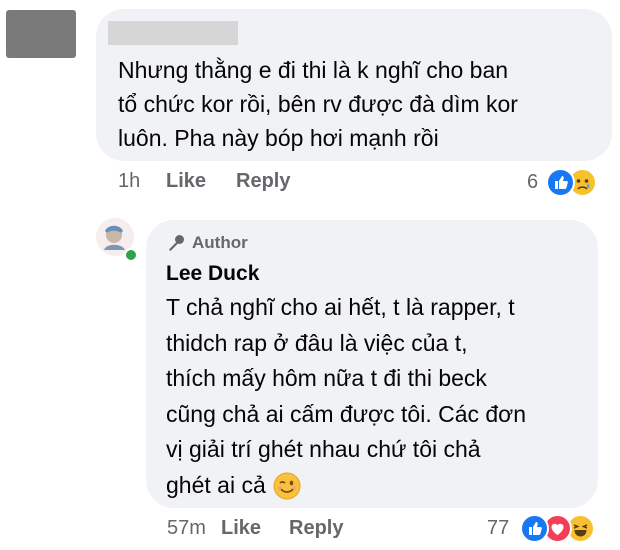  Describe the element at coordinates (532, 182) in the screenshot. I see `reaction-count: 6` at that location.